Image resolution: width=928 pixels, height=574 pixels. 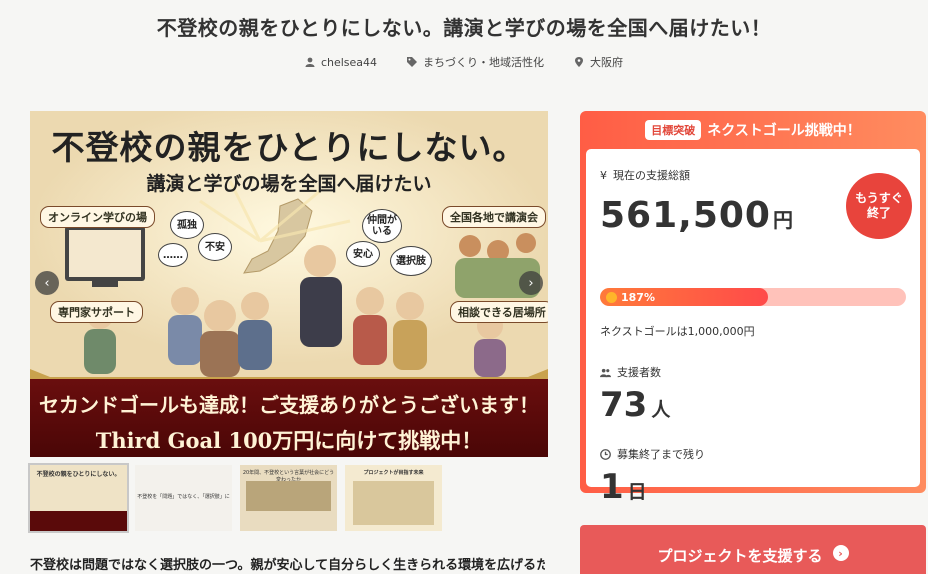 I want to click on remaining-label: 募集終了まで残り, so click(x=652, y=454).